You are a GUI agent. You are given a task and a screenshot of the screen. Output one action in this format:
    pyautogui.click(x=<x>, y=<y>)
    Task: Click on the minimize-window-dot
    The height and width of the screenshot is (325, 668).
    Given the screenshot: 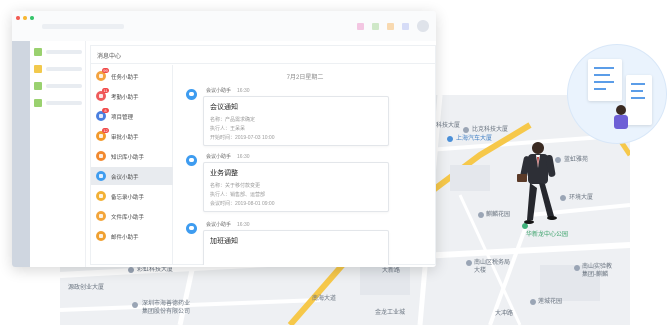 What is the action you would take?
    pyautogui.click(x=25, y=18)
    